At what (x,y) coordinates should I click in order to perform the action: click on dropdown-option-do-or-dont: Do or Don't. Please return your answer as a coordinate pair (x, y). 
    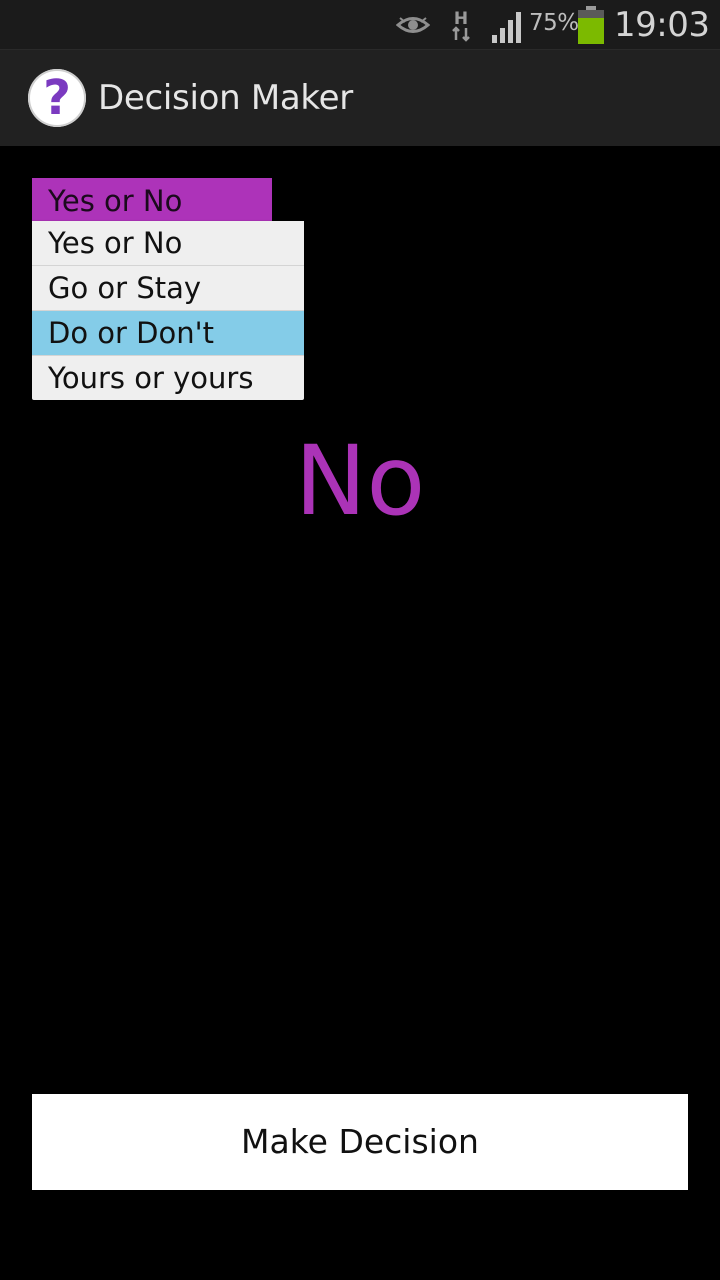
    Looking at the image, I should click on (168, 333).